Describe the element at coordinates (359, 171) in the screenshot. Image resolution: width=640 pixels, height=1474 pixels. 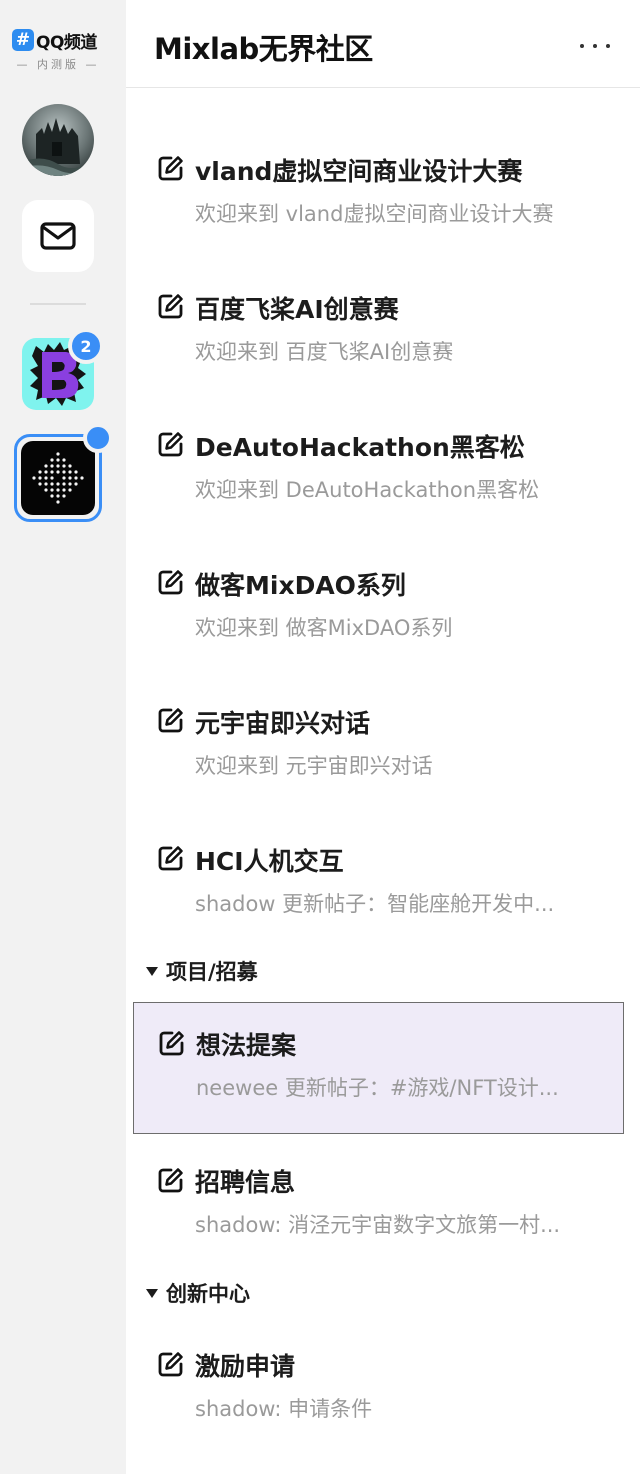
I see `channel-name: vland虚拟空间商业设计大赛` at that location.